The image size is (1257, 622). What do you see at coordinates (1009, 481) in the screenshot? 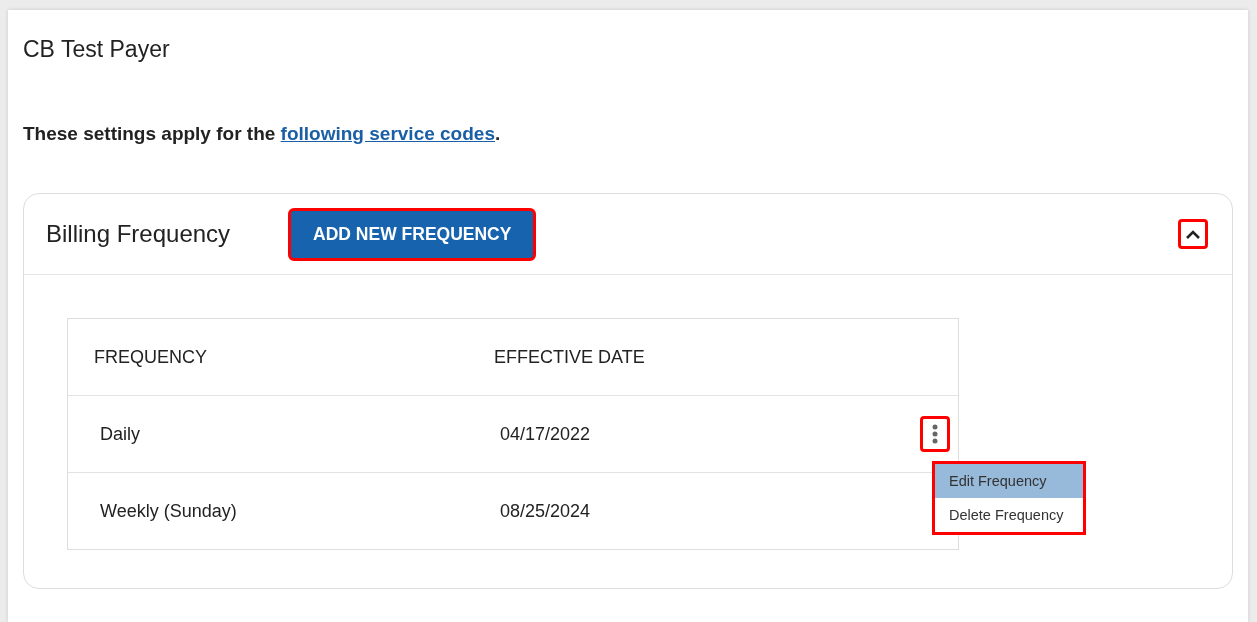
I see `menu-item: Edit Frequency` at bounding box center [1009, 481].